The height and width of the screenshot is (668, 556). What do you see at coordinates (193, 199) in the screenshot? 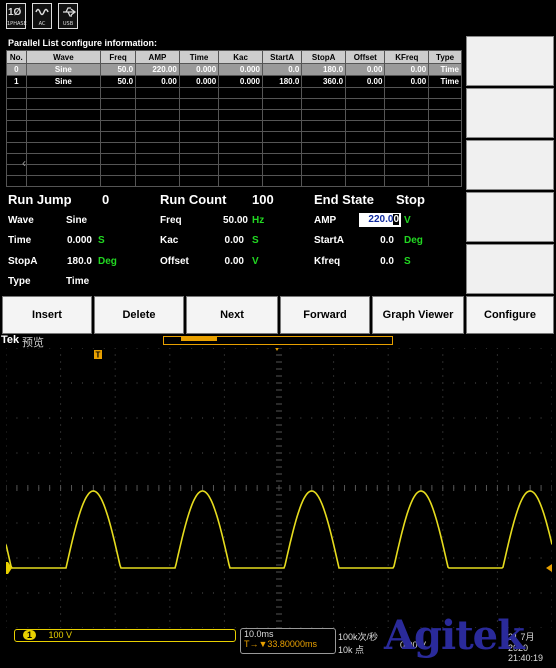
I see `run-count-label: Run Count` at bounding box center [193, 199].